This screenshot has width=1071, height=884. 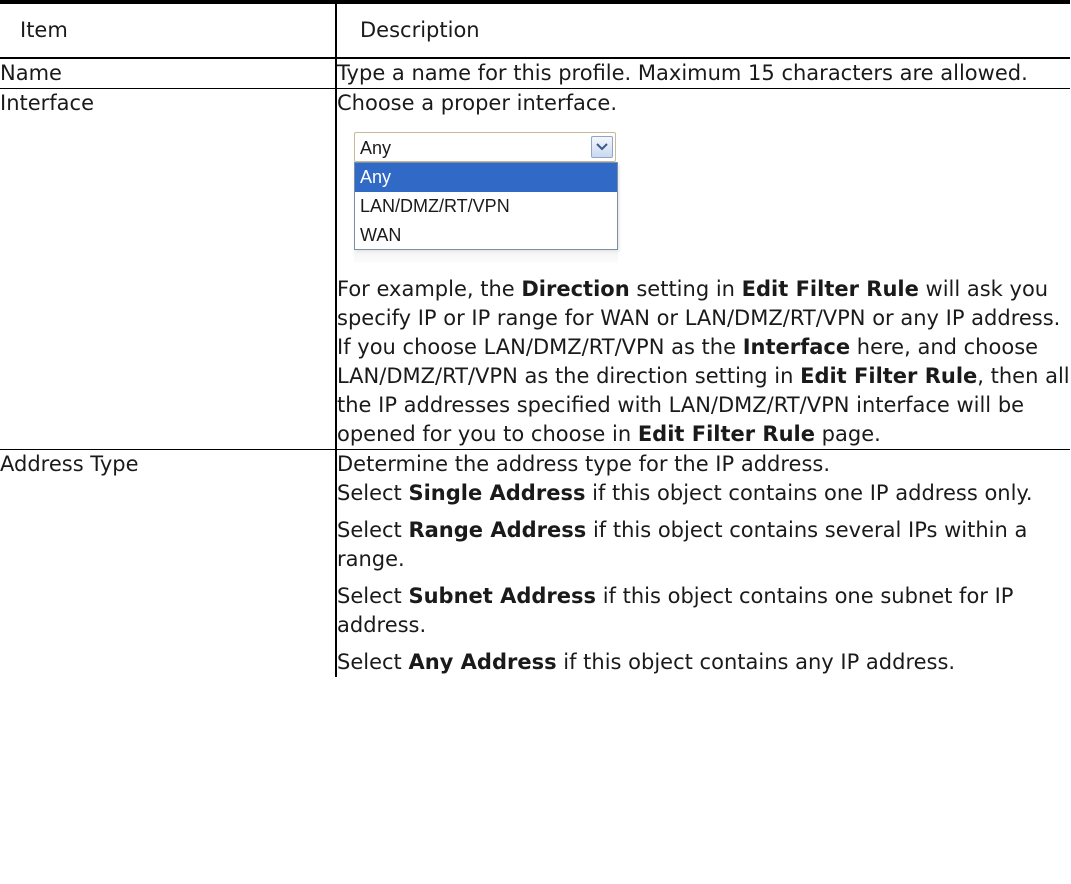 I want to click on bold-term: Any Address, so click(x=482, y=662).